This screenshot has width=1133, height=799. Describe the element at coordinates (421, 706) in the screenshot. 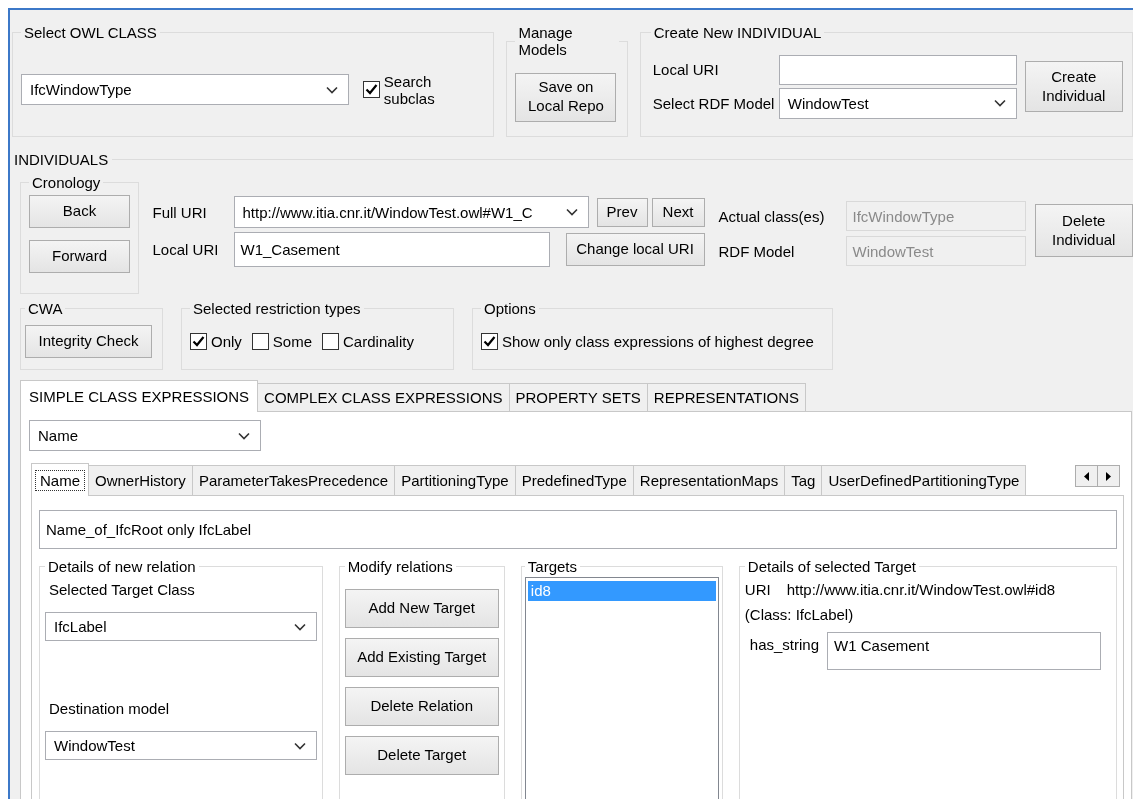

I see `relation-button: Delete Relation` at that location.